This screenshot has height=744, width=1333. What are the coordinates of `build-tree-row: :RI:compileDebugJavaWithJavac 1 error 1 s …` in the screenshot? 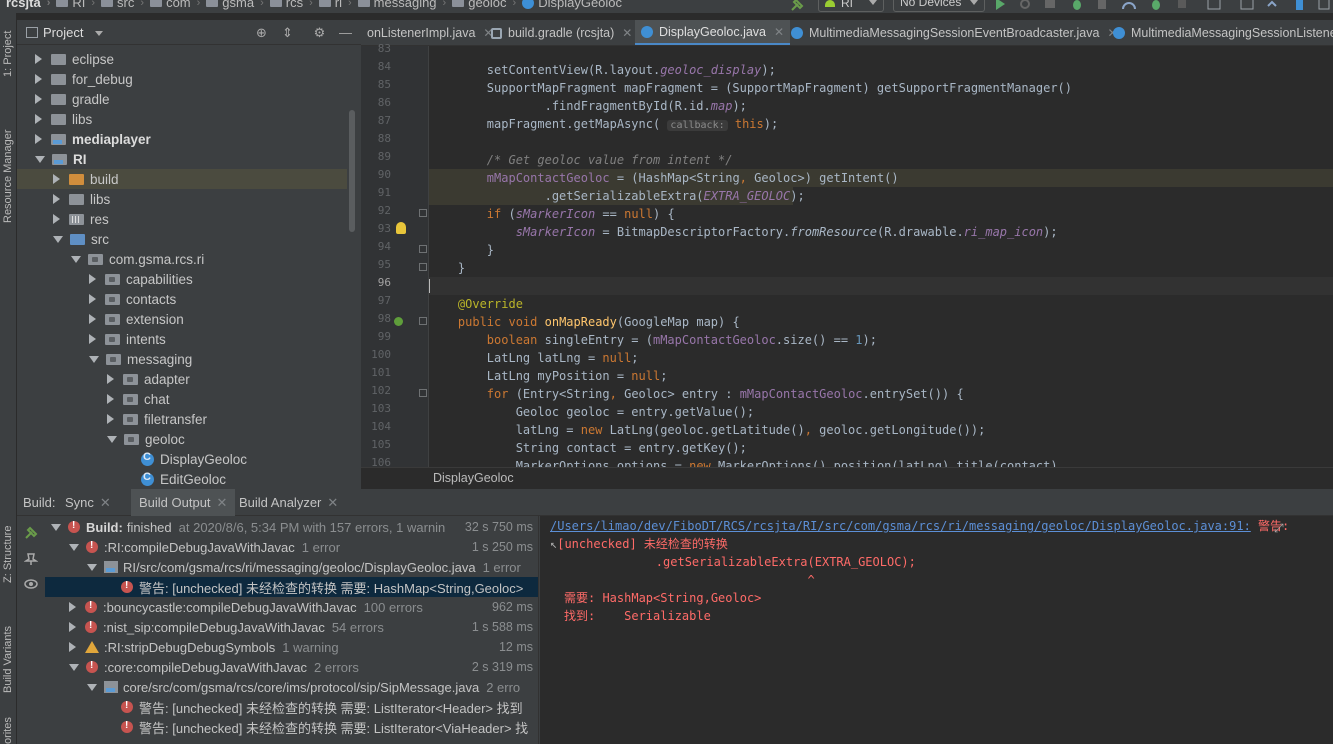 It's located at (291, 547).